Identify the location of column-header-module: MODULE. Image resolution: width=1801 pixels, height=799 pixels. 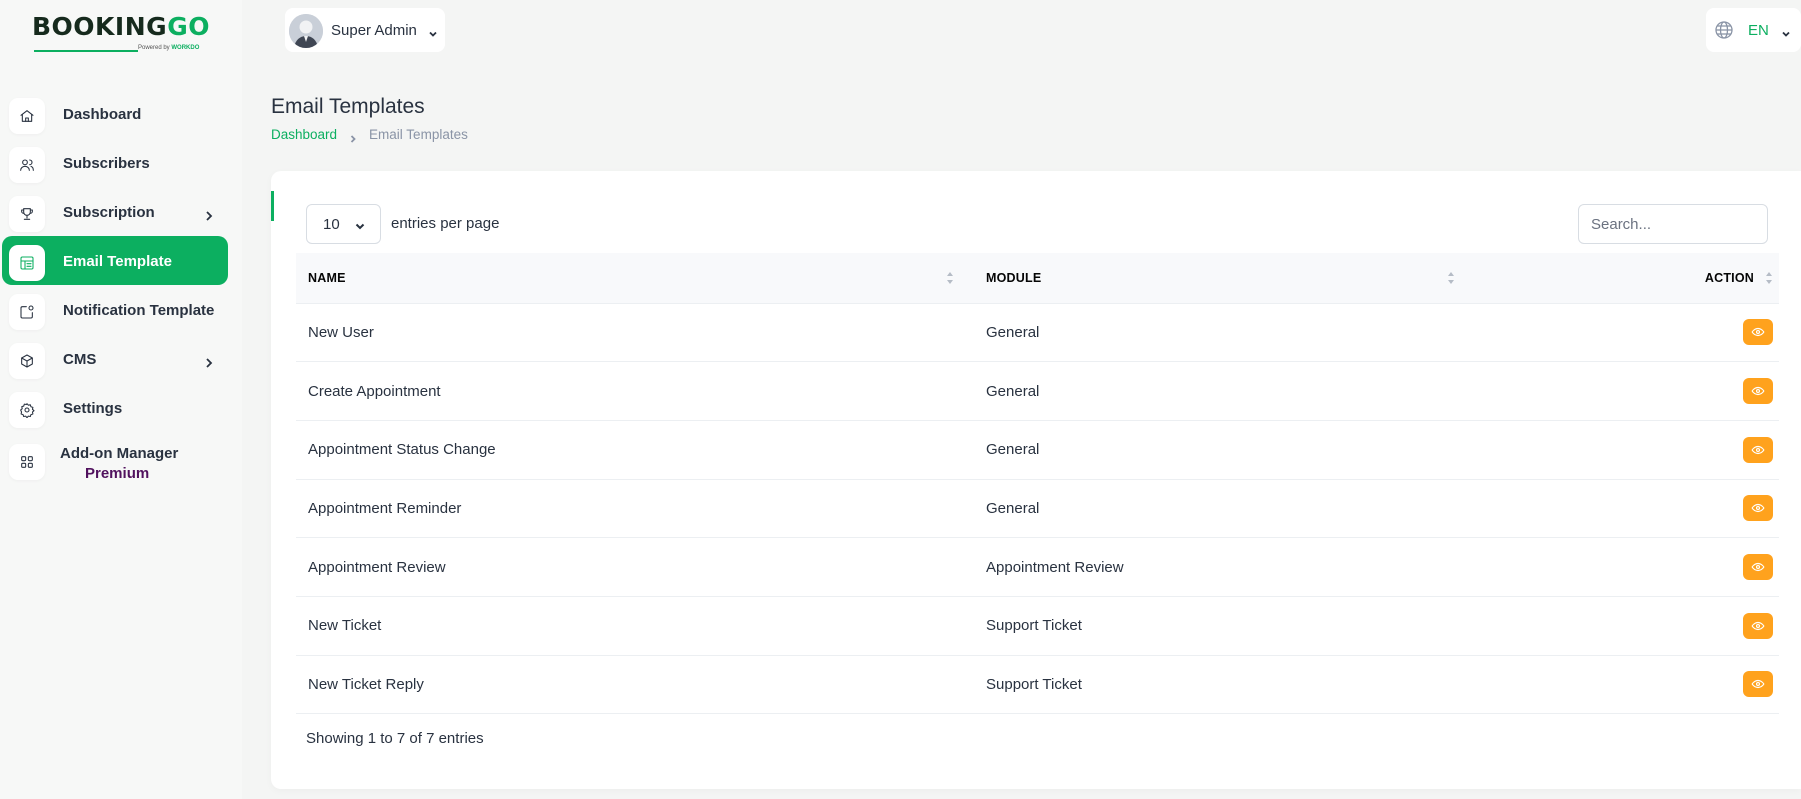
(1237, 278).